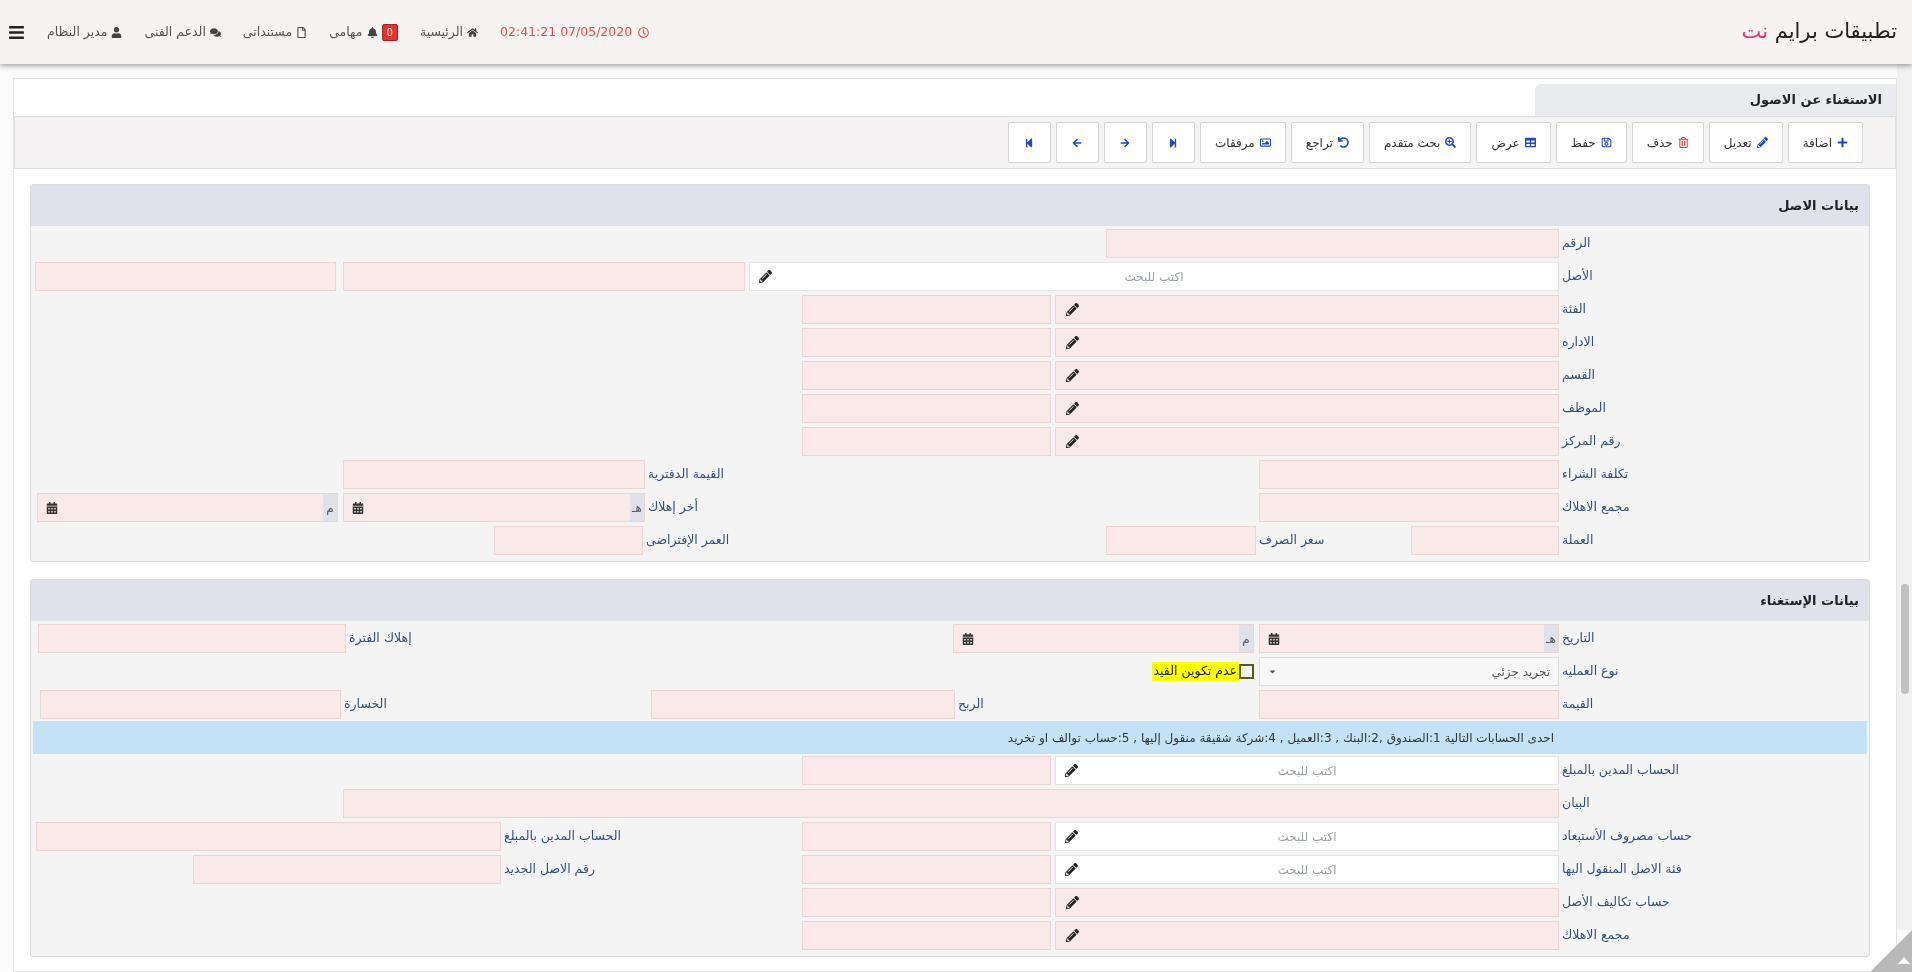 The height and width of the screenshot is (972, 1912). Describe the element at coordinates (1745, 142) in the screenshot. I see `toolbar-button: تعديل` at that location.